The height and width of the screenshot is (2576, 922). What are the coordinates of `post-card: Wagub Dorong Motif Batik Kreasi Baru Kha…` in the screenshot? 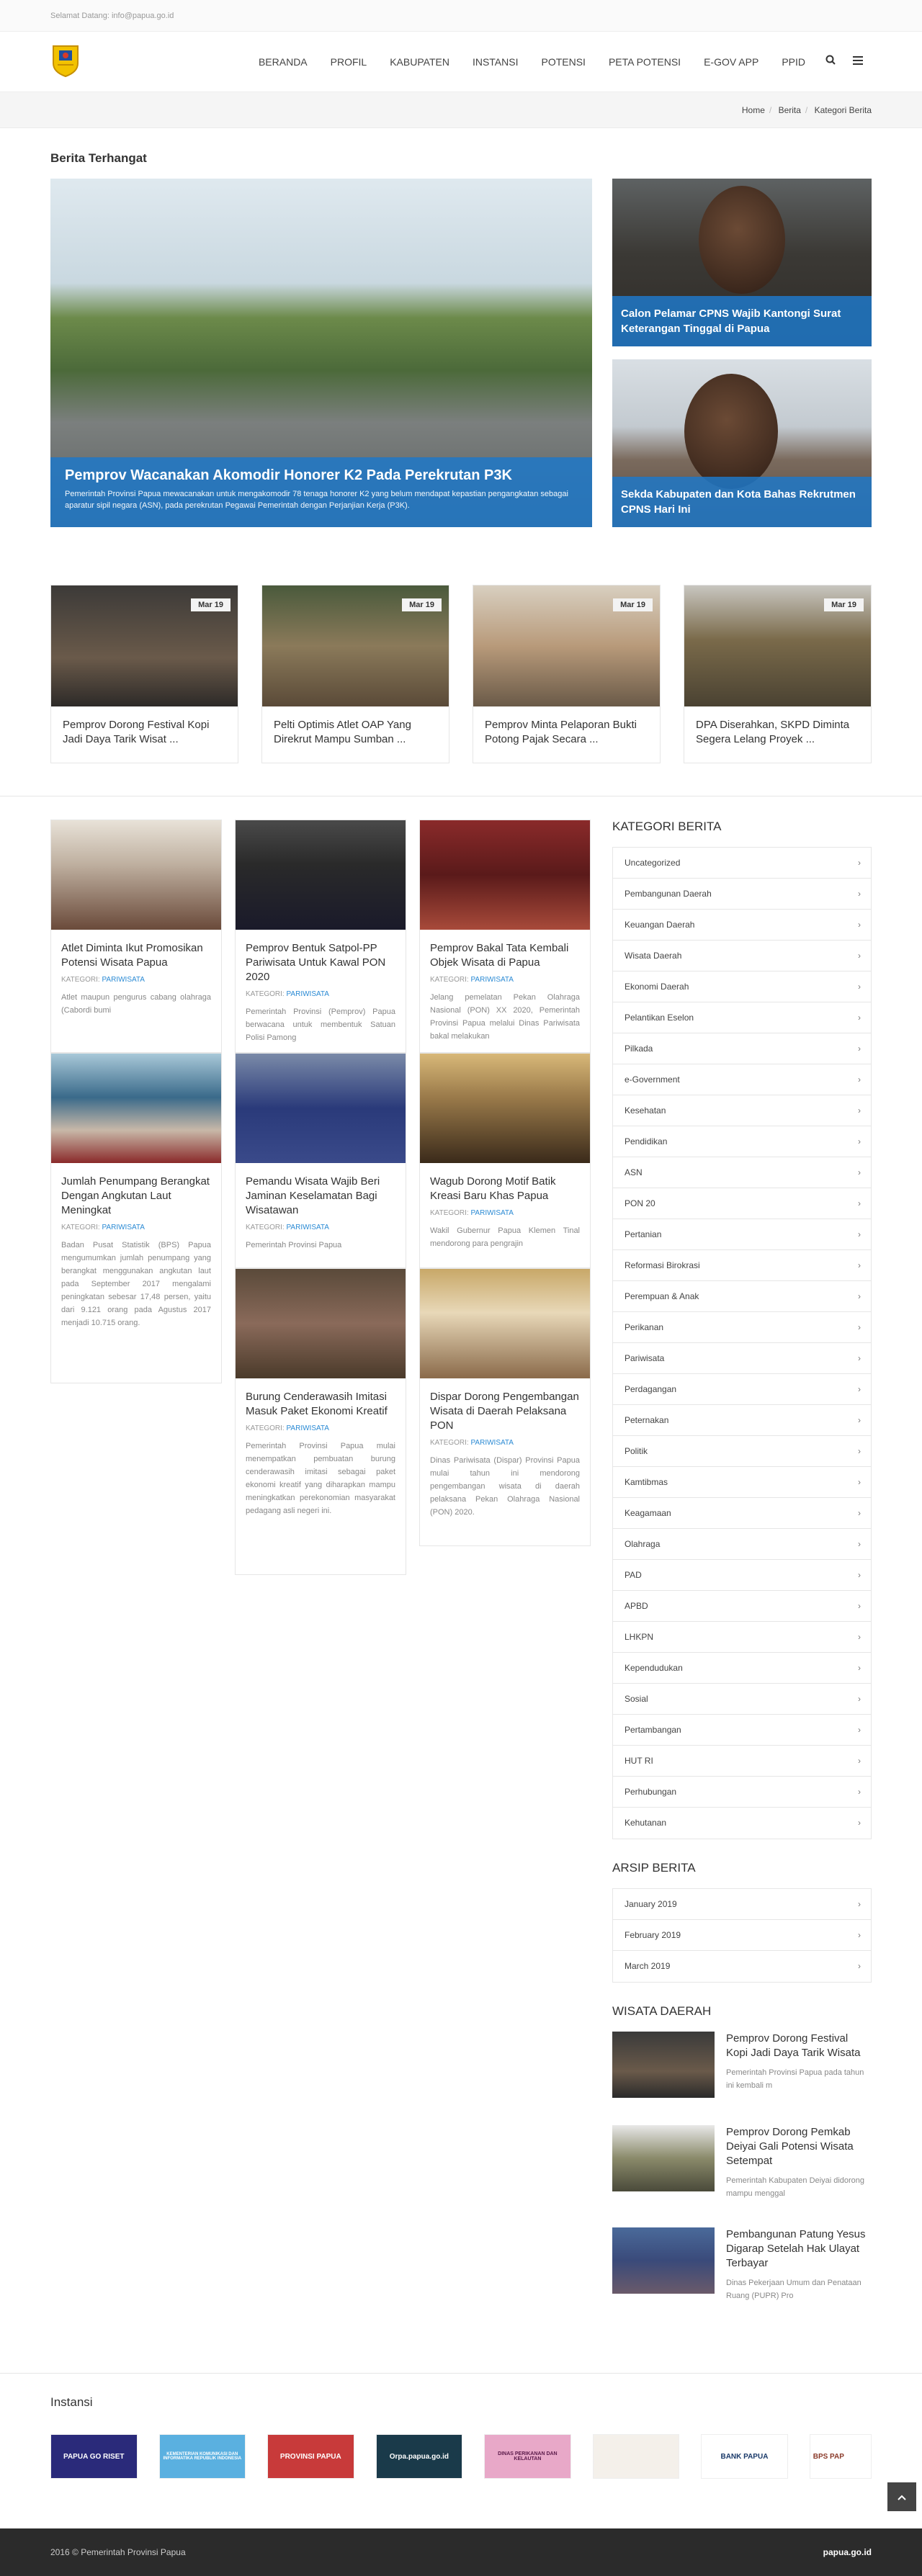 It's located at (505, 1160).